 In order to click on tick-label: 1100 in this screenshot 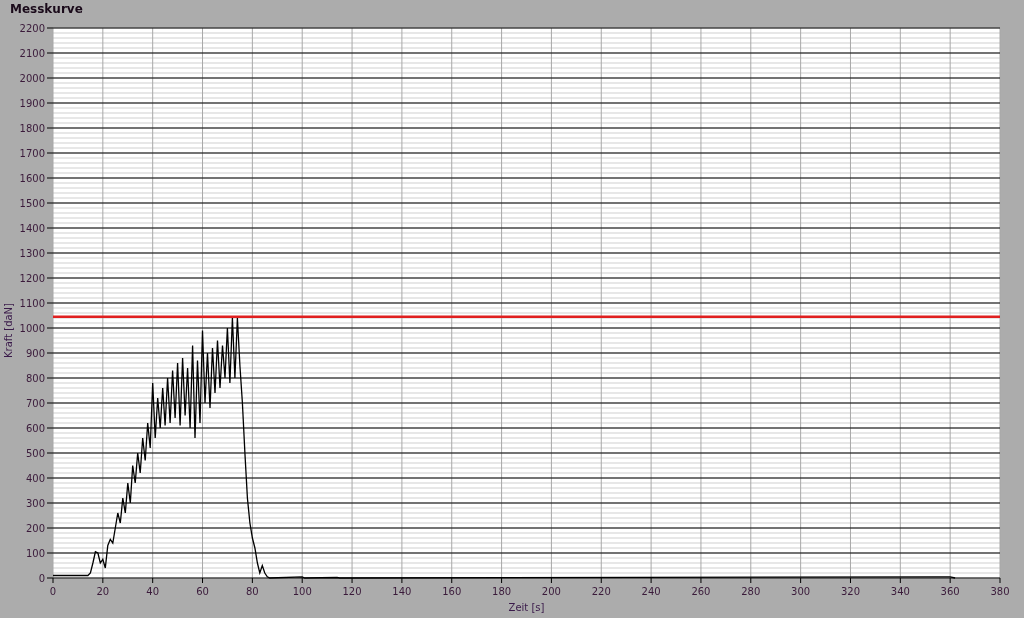, I will do `click(32, 303)`.